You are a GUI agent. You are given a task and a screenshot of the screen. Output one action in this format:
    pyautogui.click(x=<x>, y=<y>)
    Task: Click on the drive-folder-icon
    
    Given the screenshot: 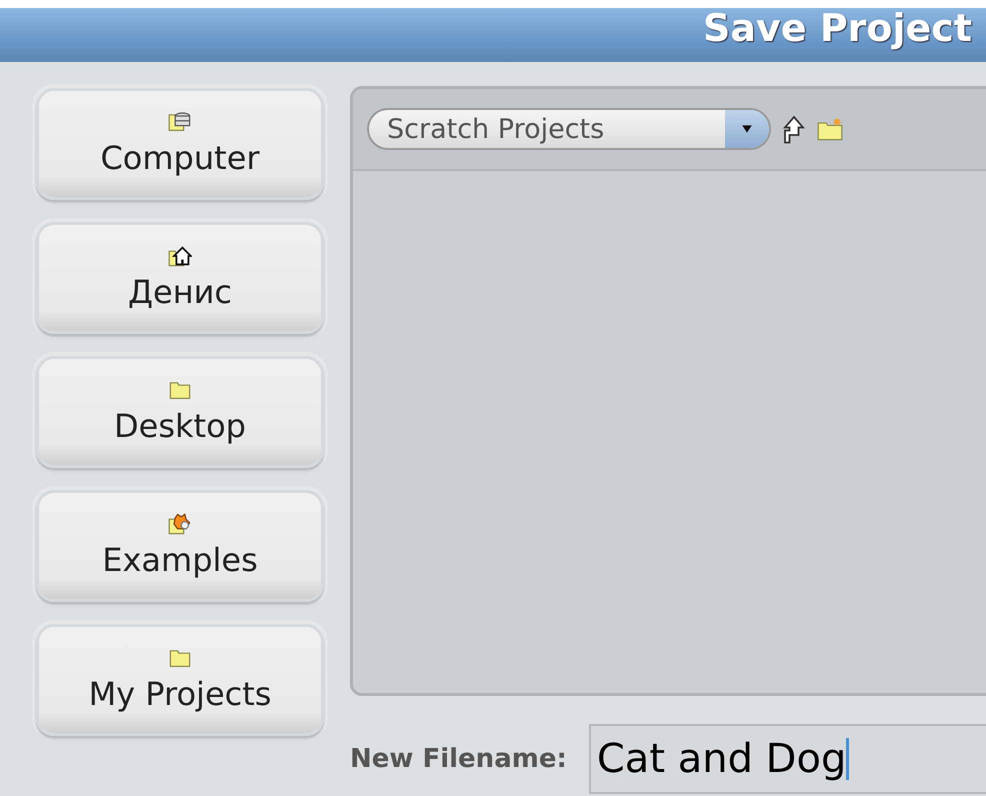 What is the action you would take?
    pyautogui.click(x=180, y=122)
    